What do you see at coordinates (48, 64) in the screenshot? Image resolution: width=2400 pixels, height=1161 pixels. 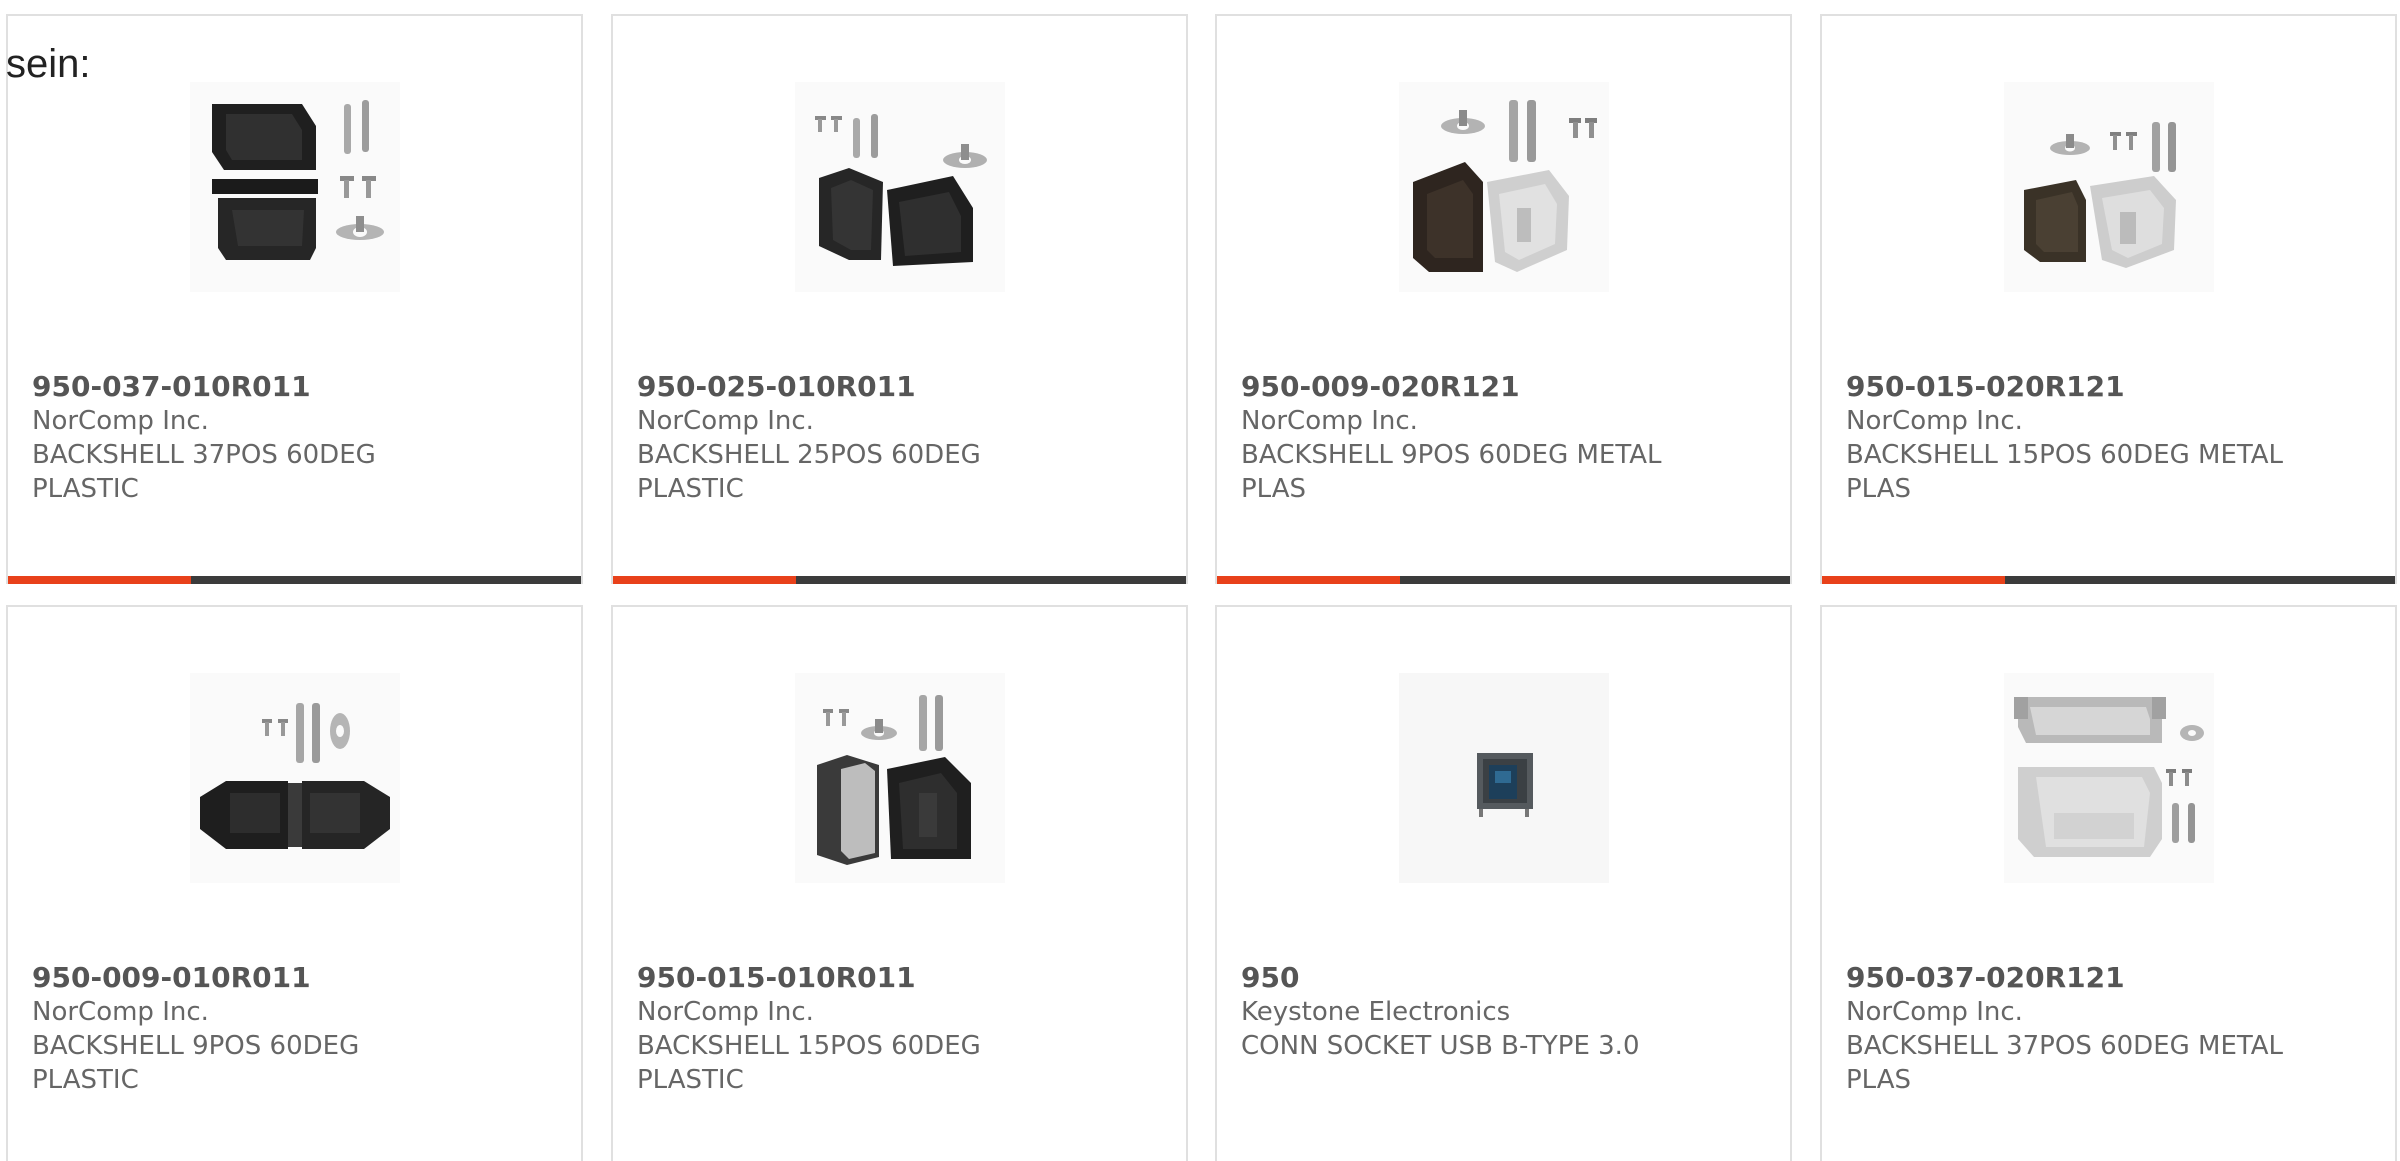 I see `intro-text: sein:` at bounding box center [48, 64].